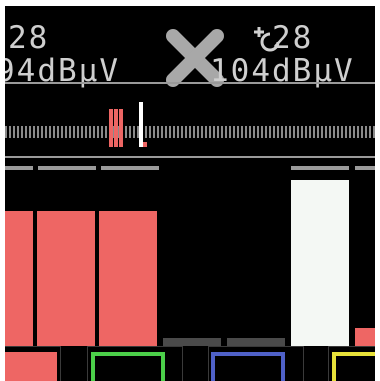 Image resolution: width=380 pixels, height=381 pixels. What do you see at coordinates (31, 366) in the screenshot?
I see `softkey-red` at bounding box center [31, 366].